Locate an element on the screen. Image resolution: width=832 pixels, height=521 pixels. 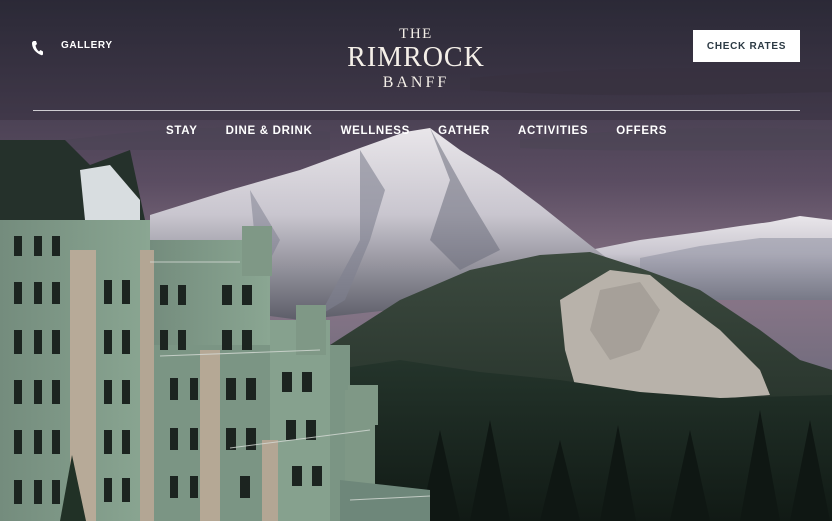
logo-line-the: THE is located at coordinates (416, 34).